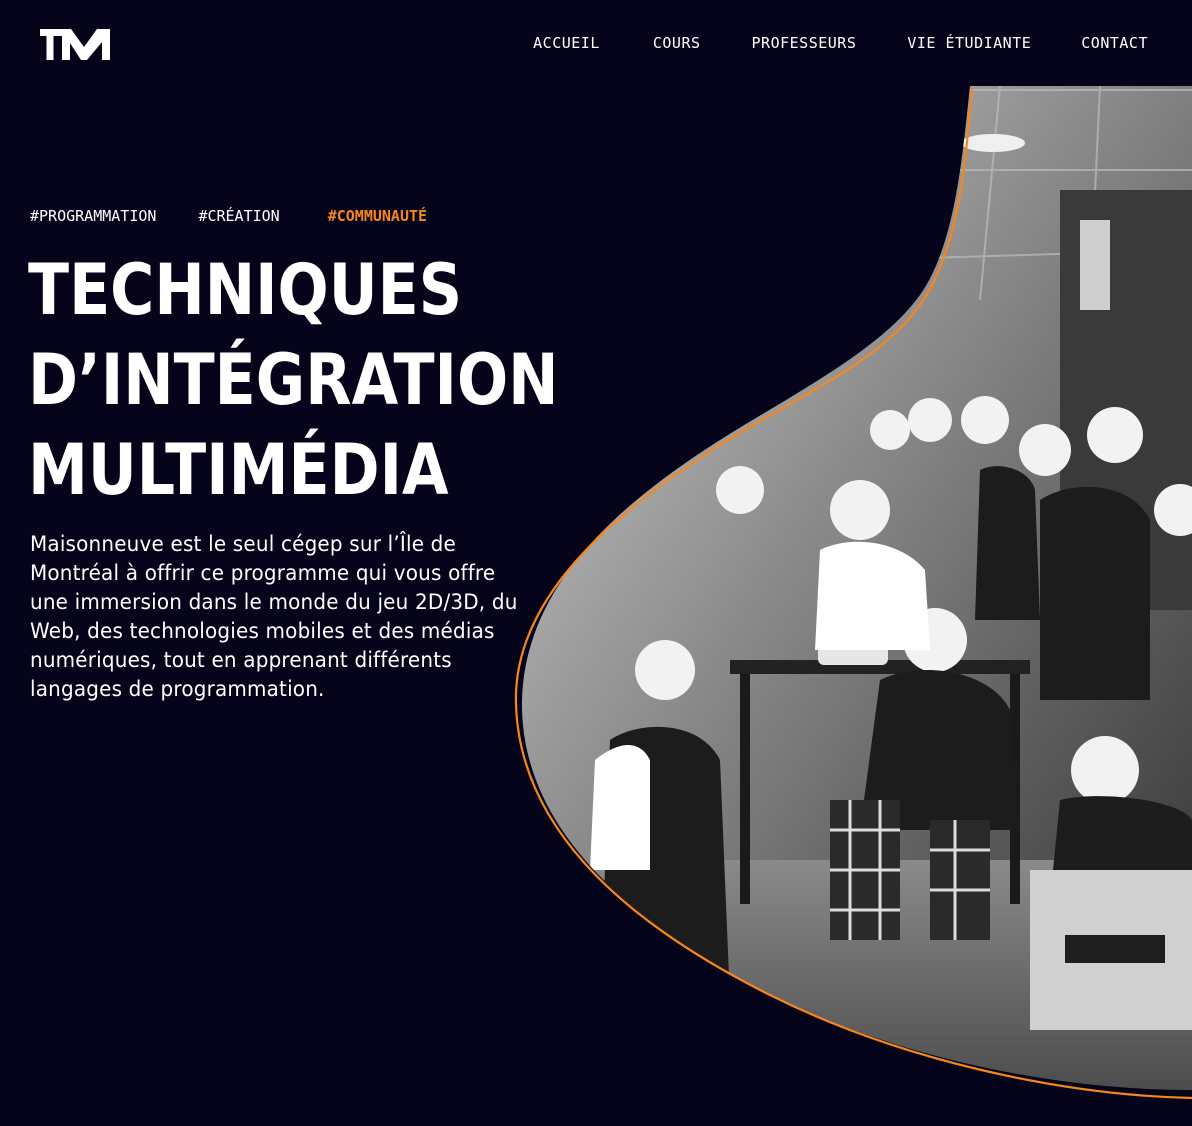 Image resolution: width=1192 pixels, height=1126 pixels. I want to click on title-line-1: TECHNIQUES, so click(245, 290).